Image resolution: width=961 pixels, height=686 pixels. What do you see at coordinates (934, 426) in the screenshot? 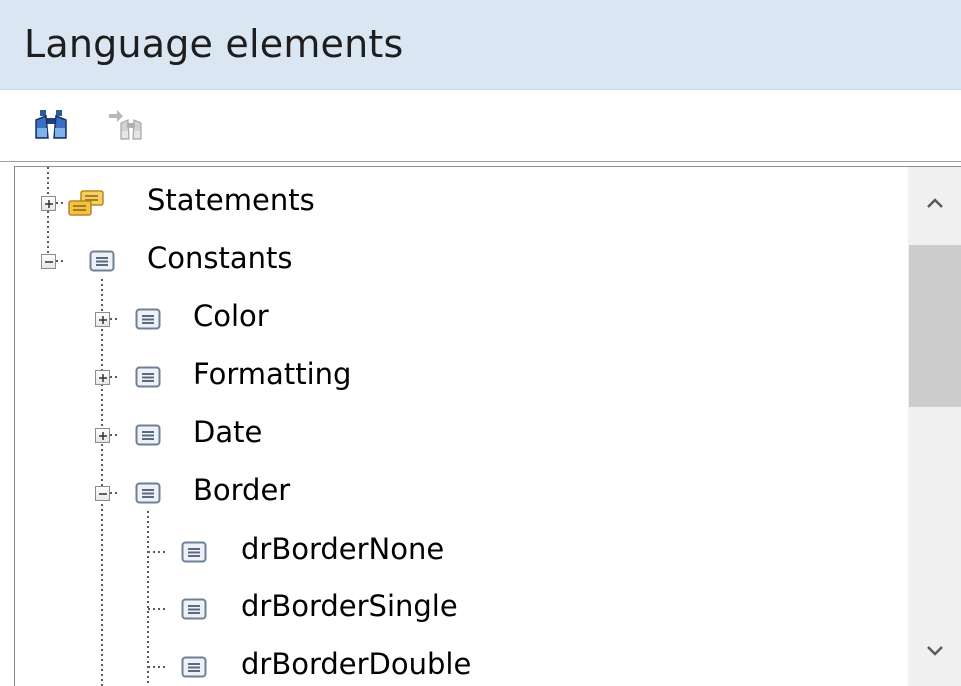
I see `vertical-scrollbar` at bounding box center [934, 426].